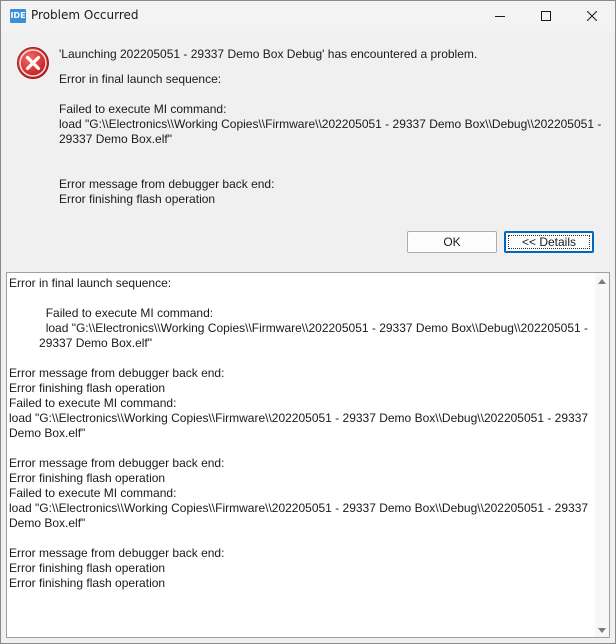 The image size is (616, 644). What do you see at coordinates (18, 16) in the screenshot?
I see `app-icon: IDE` at bounding box center [18, 16].